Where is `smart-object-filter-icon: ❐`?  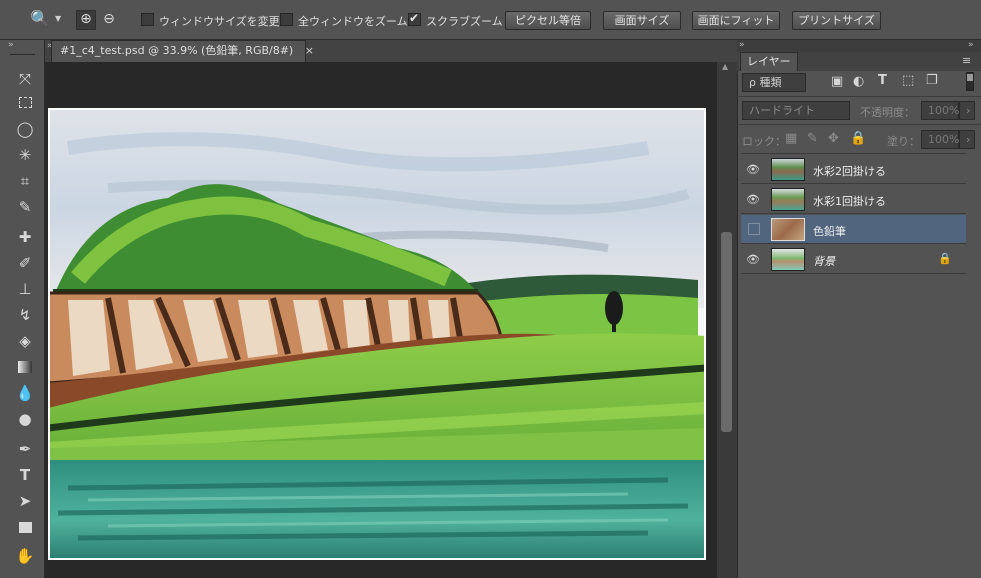 smart-object-filter-icon: ❐ is located at coordinates (932, 80).